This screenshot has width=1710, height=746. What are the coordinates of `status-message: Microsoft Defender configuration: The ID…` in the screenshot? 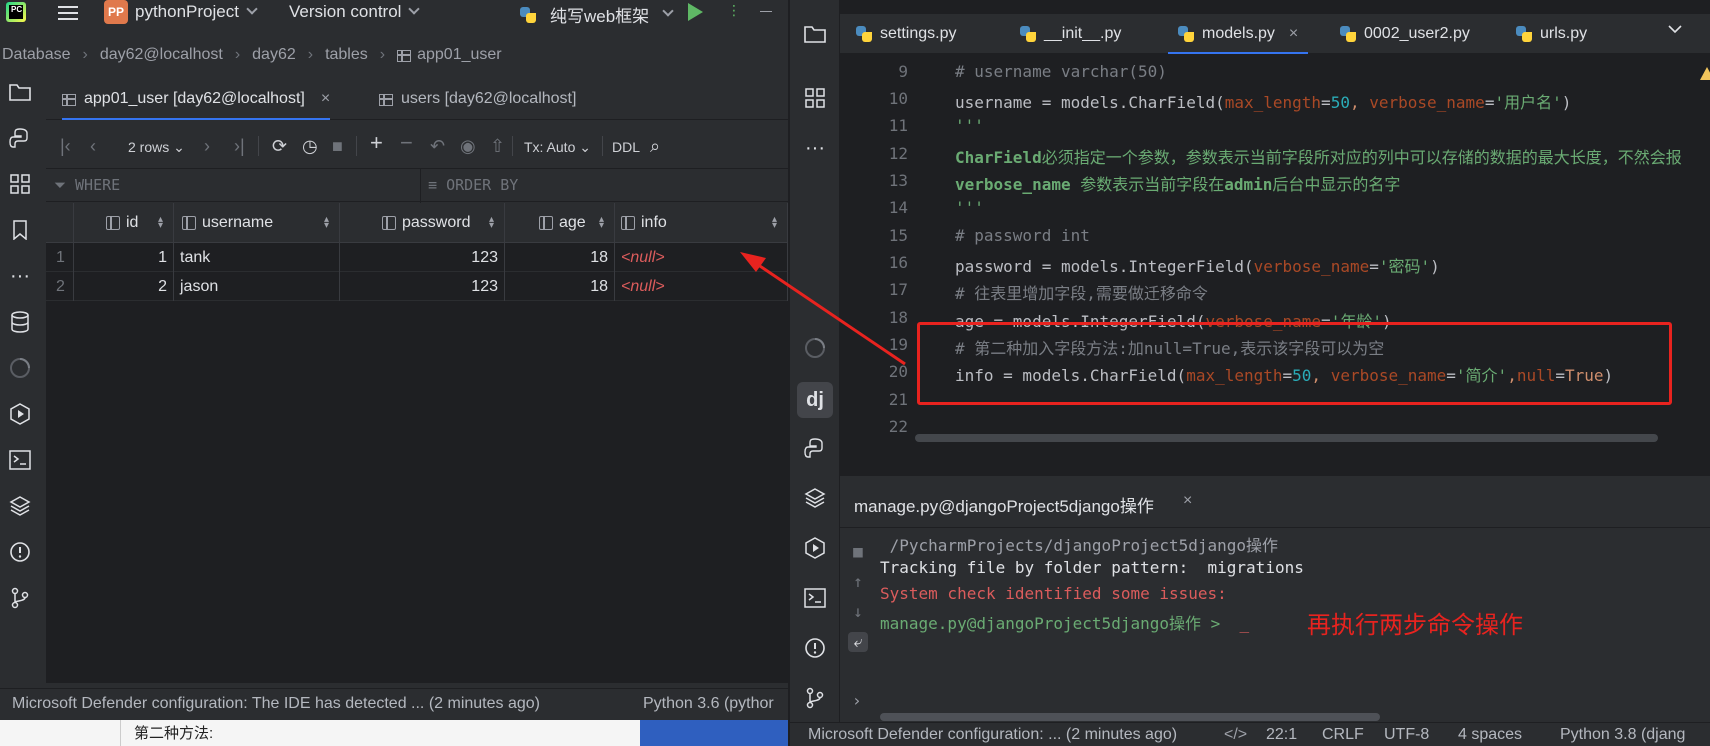 It's located at (276, 704).